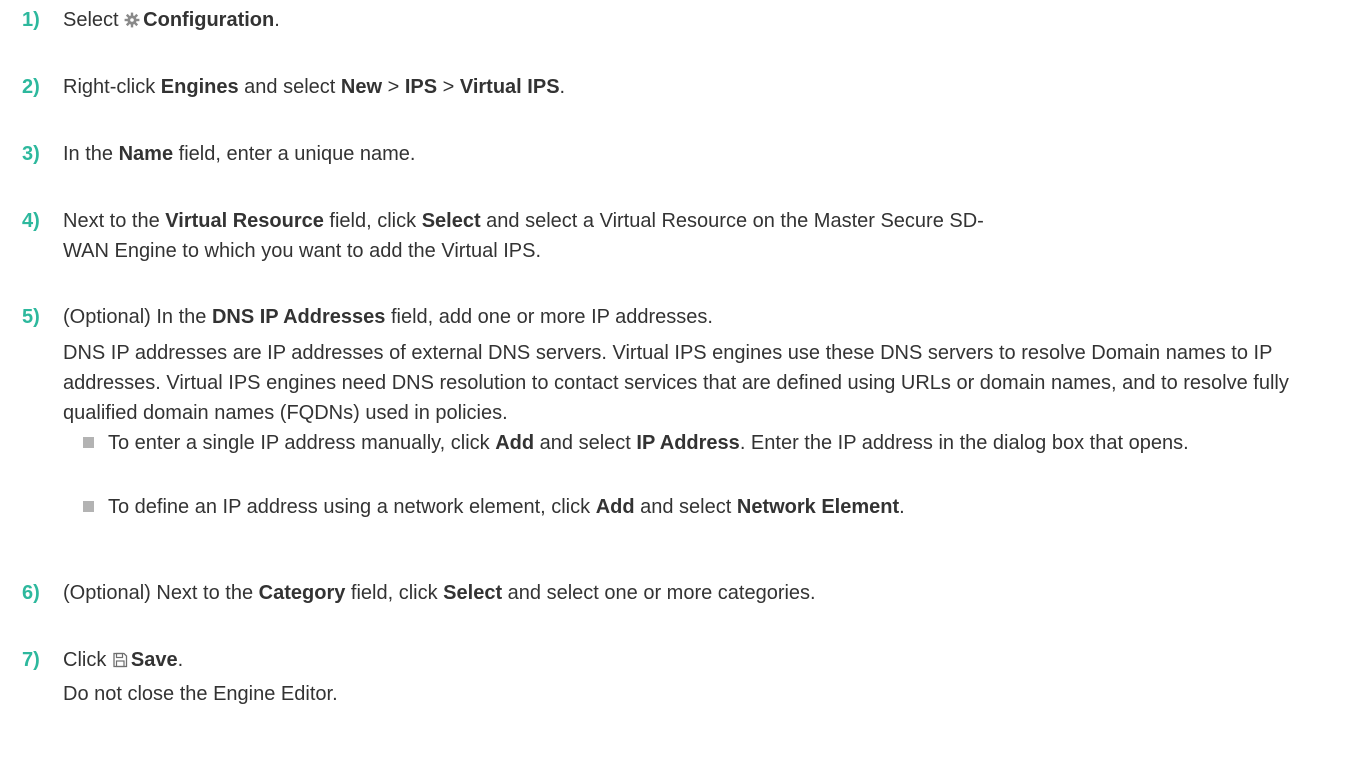 This screenshot has height=782, width=1364. I want to click on step-text: In the Name field, enter a unique name., so click(239, 154).